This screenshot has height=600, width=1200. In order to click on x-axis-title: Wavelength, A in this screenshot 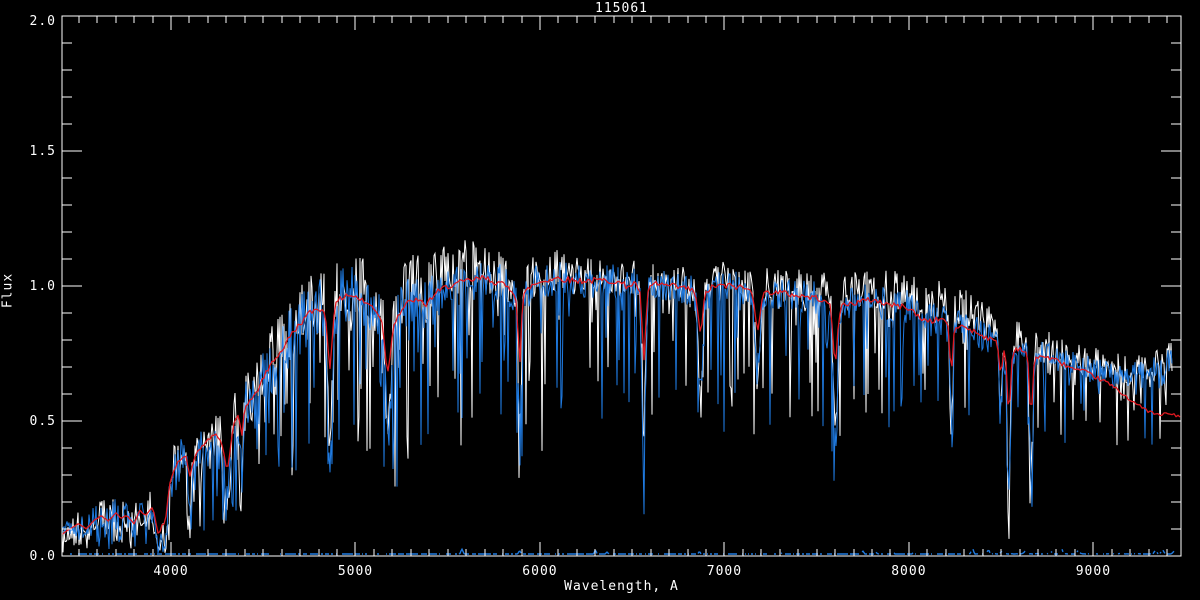, I will do `click(621, 586)`.